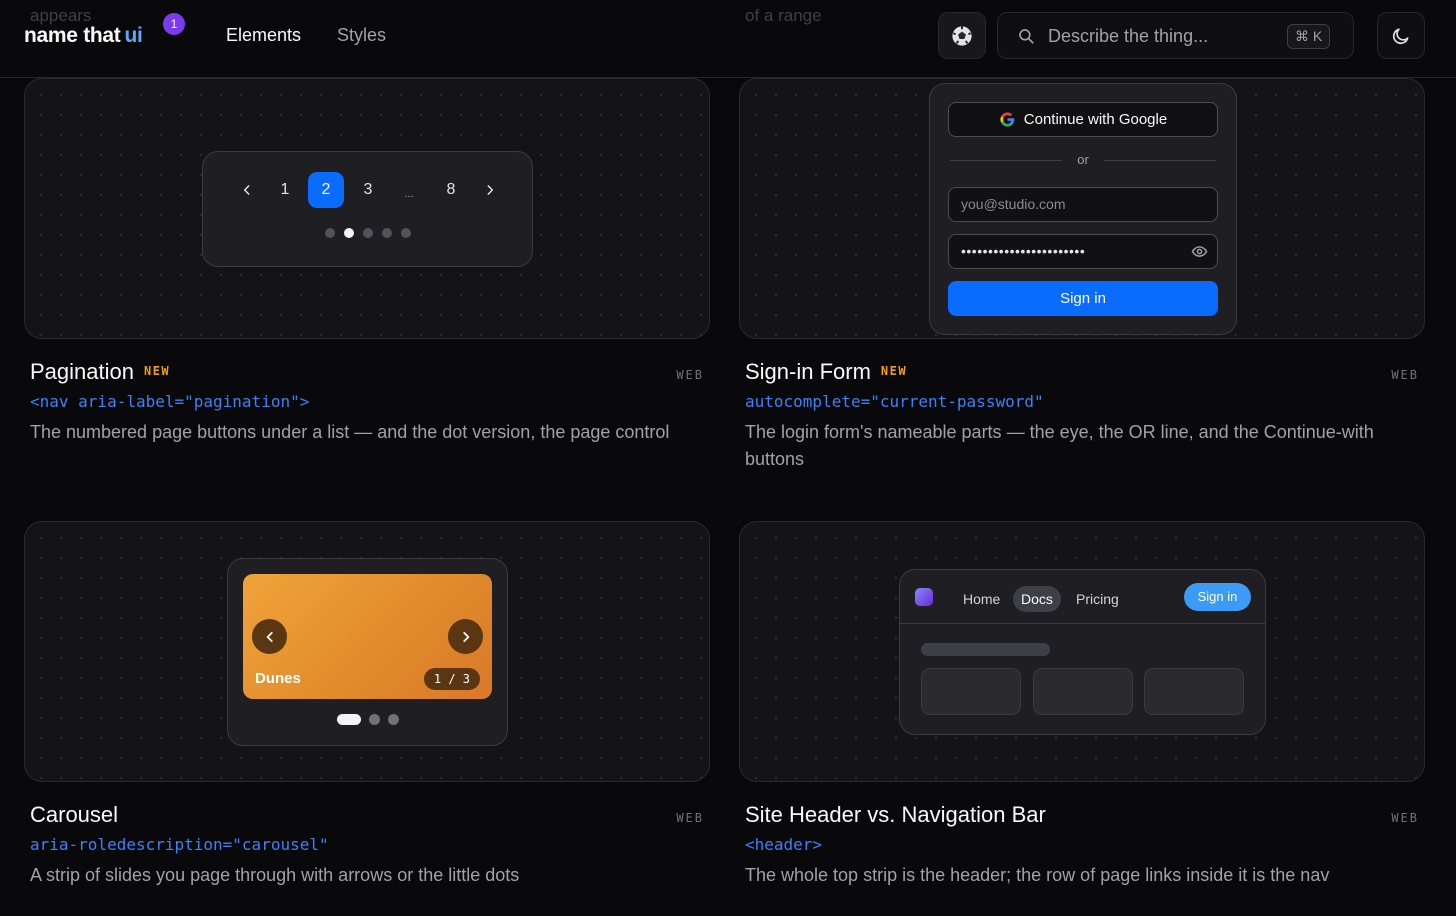 The height and width of the screenshot is (916, 1456). Describe the element at coordinates (981, 599) in the screenshot. I see `demo-nav-home: Home` at that location.